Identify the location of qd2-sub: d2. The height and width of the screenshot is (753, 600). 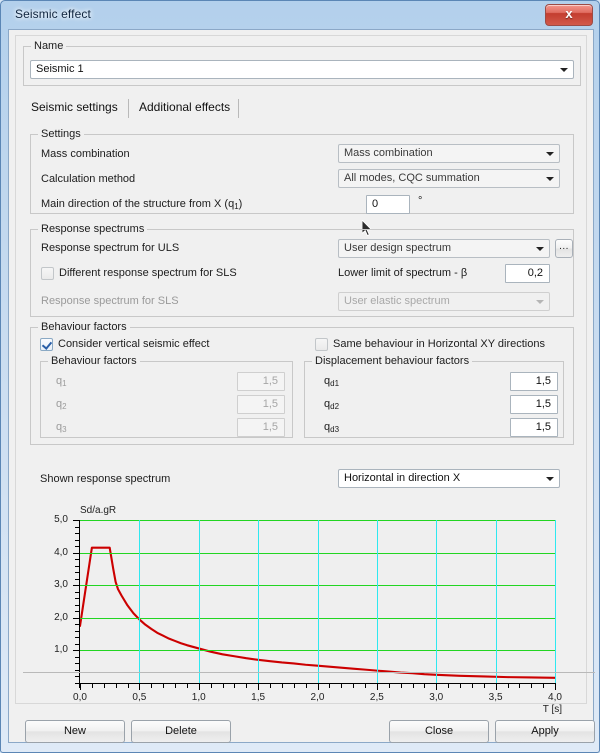
(335, 406).